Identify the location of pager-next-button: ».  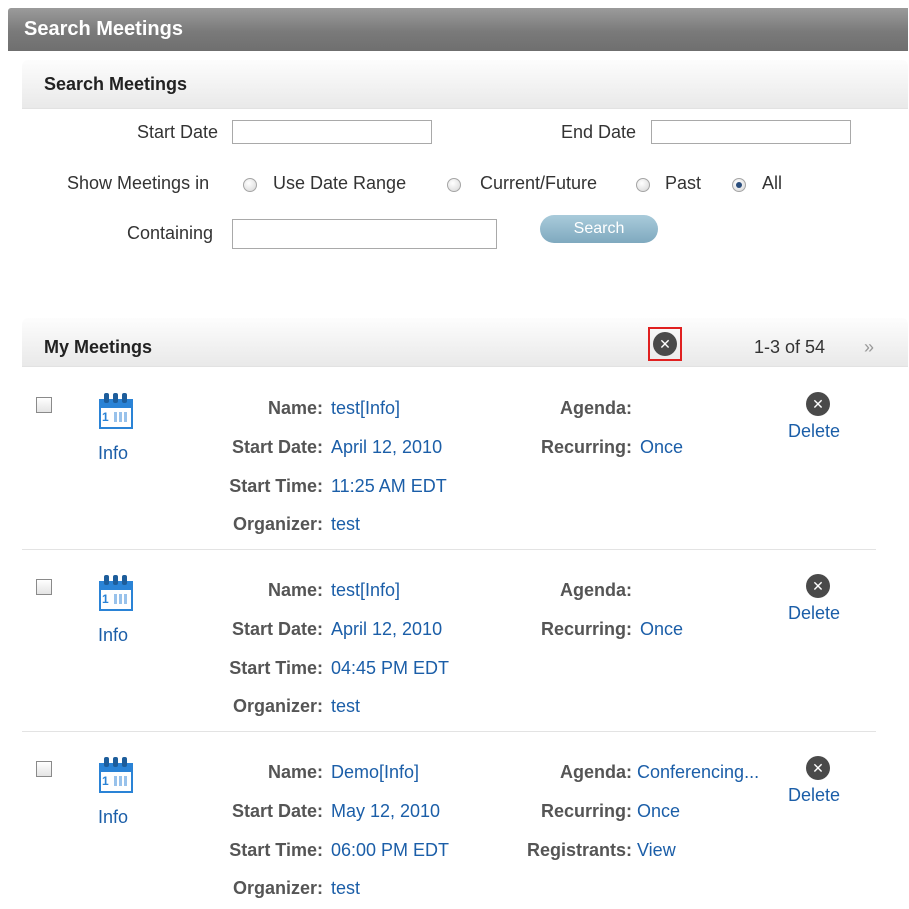
(869, 347).